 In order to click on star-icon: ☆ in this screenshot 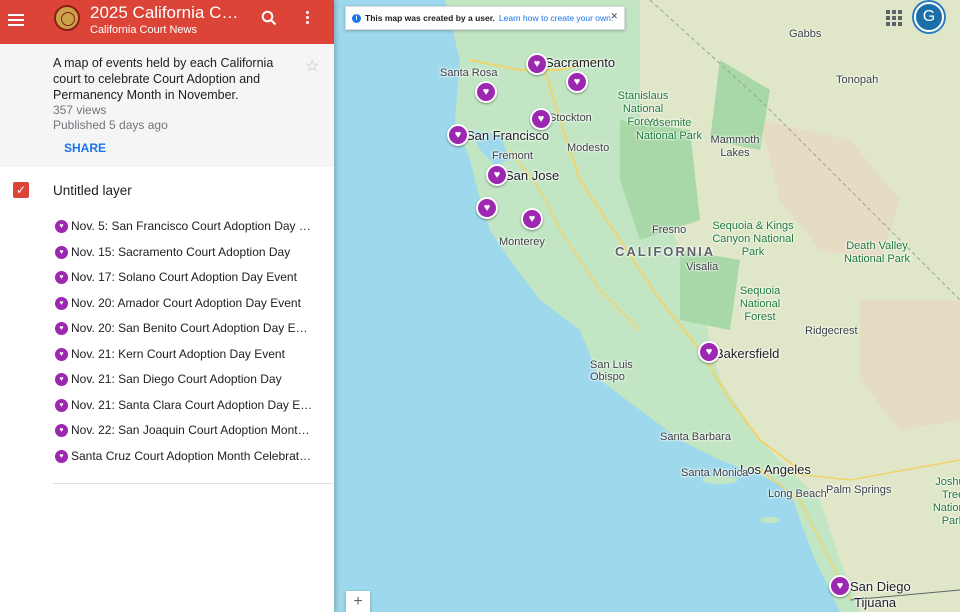, I will do `click(312, 66)`.